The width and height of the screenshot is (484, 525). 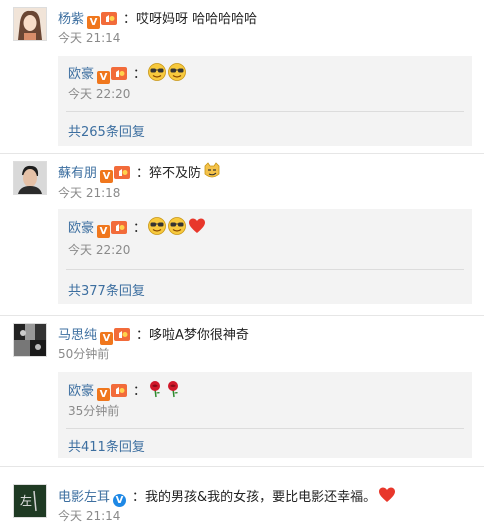 I want to click on author-name: 电影左耳, so click(x=84, y=497).